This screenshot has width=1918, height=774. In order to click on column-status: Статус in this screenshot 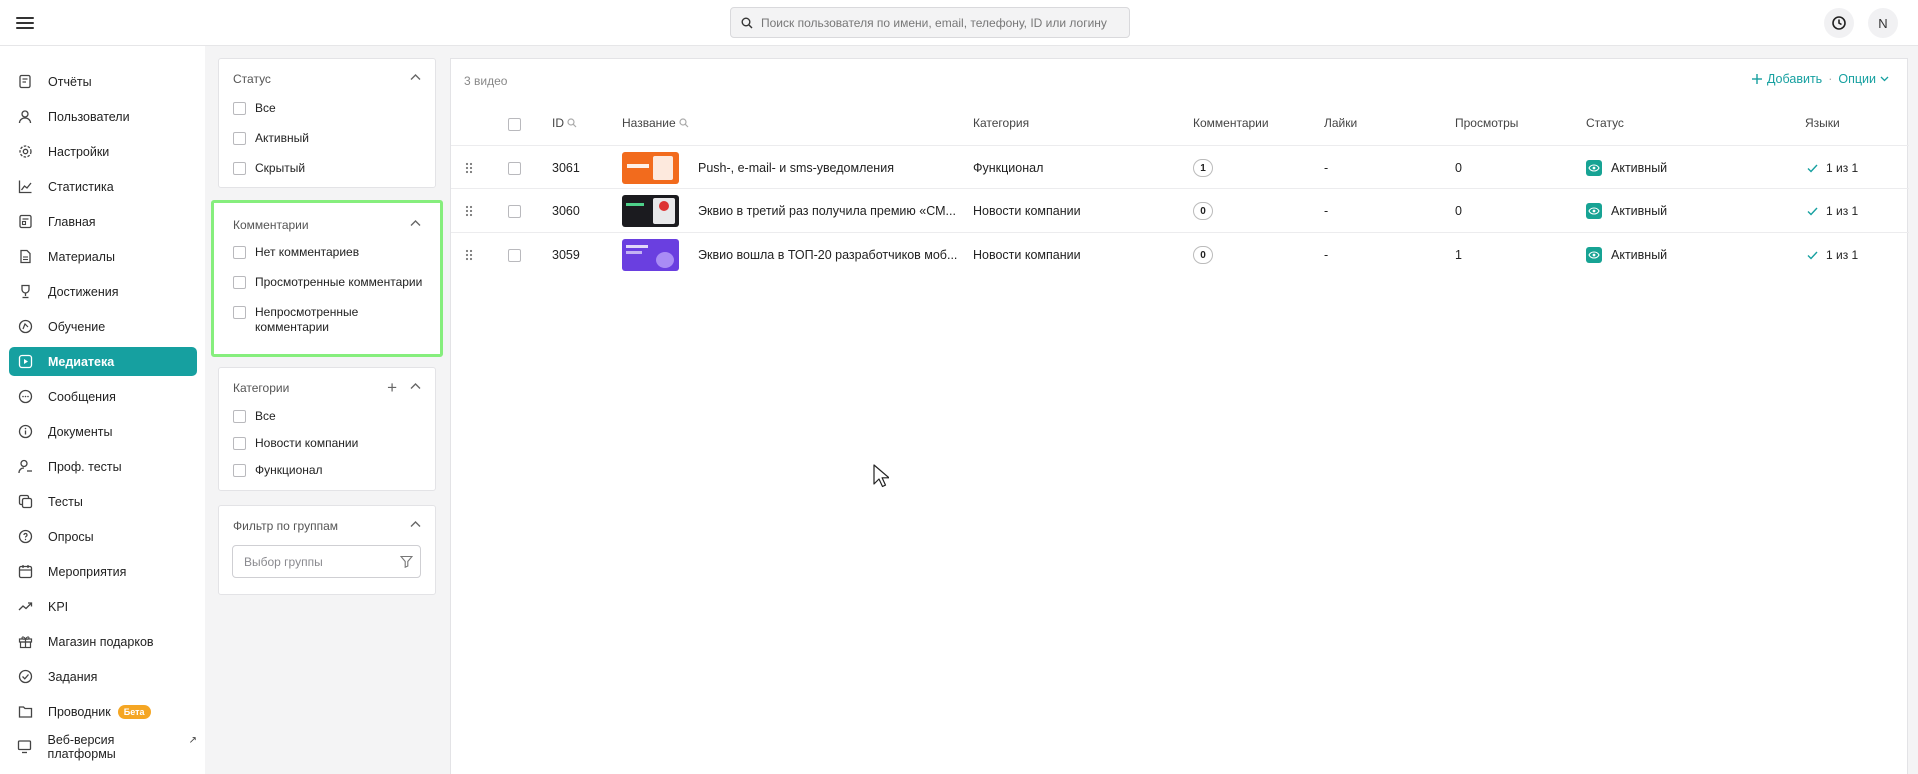, I will do `click(1605, 123)`.